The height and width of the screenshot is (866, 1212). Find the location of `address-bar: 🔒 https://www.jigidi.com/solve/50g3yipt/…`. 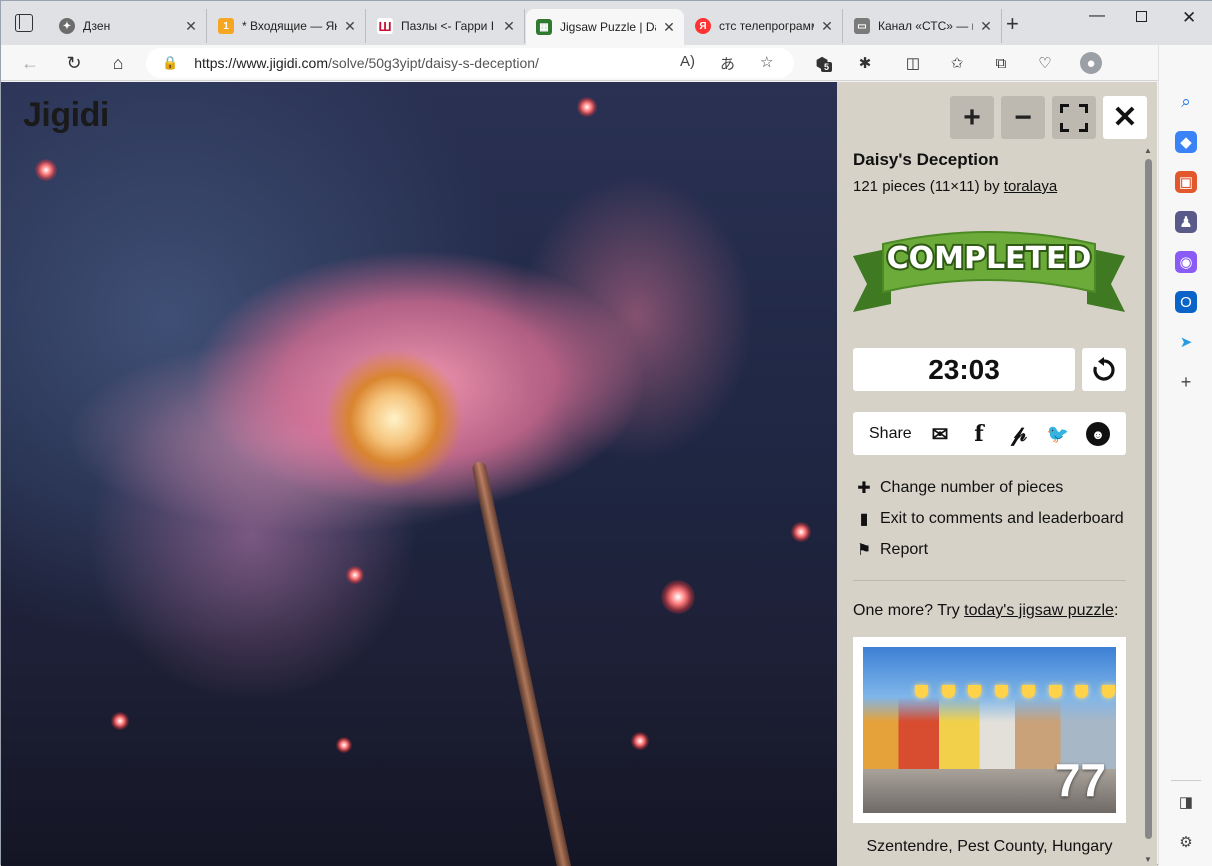

address-bar: 🔒 https://www.jigidi.com/solve/50g3yipt/… is located at coordinates (470, 63).